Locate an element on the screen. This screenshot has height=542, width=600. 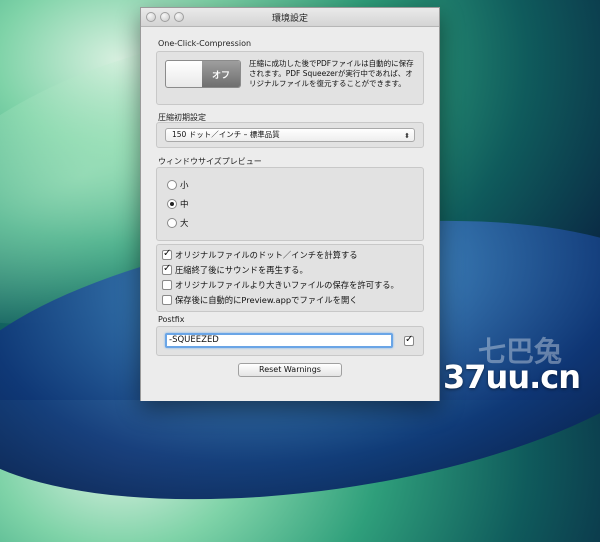
title-bar: 環境設定 is located at coordinates (290, 17).